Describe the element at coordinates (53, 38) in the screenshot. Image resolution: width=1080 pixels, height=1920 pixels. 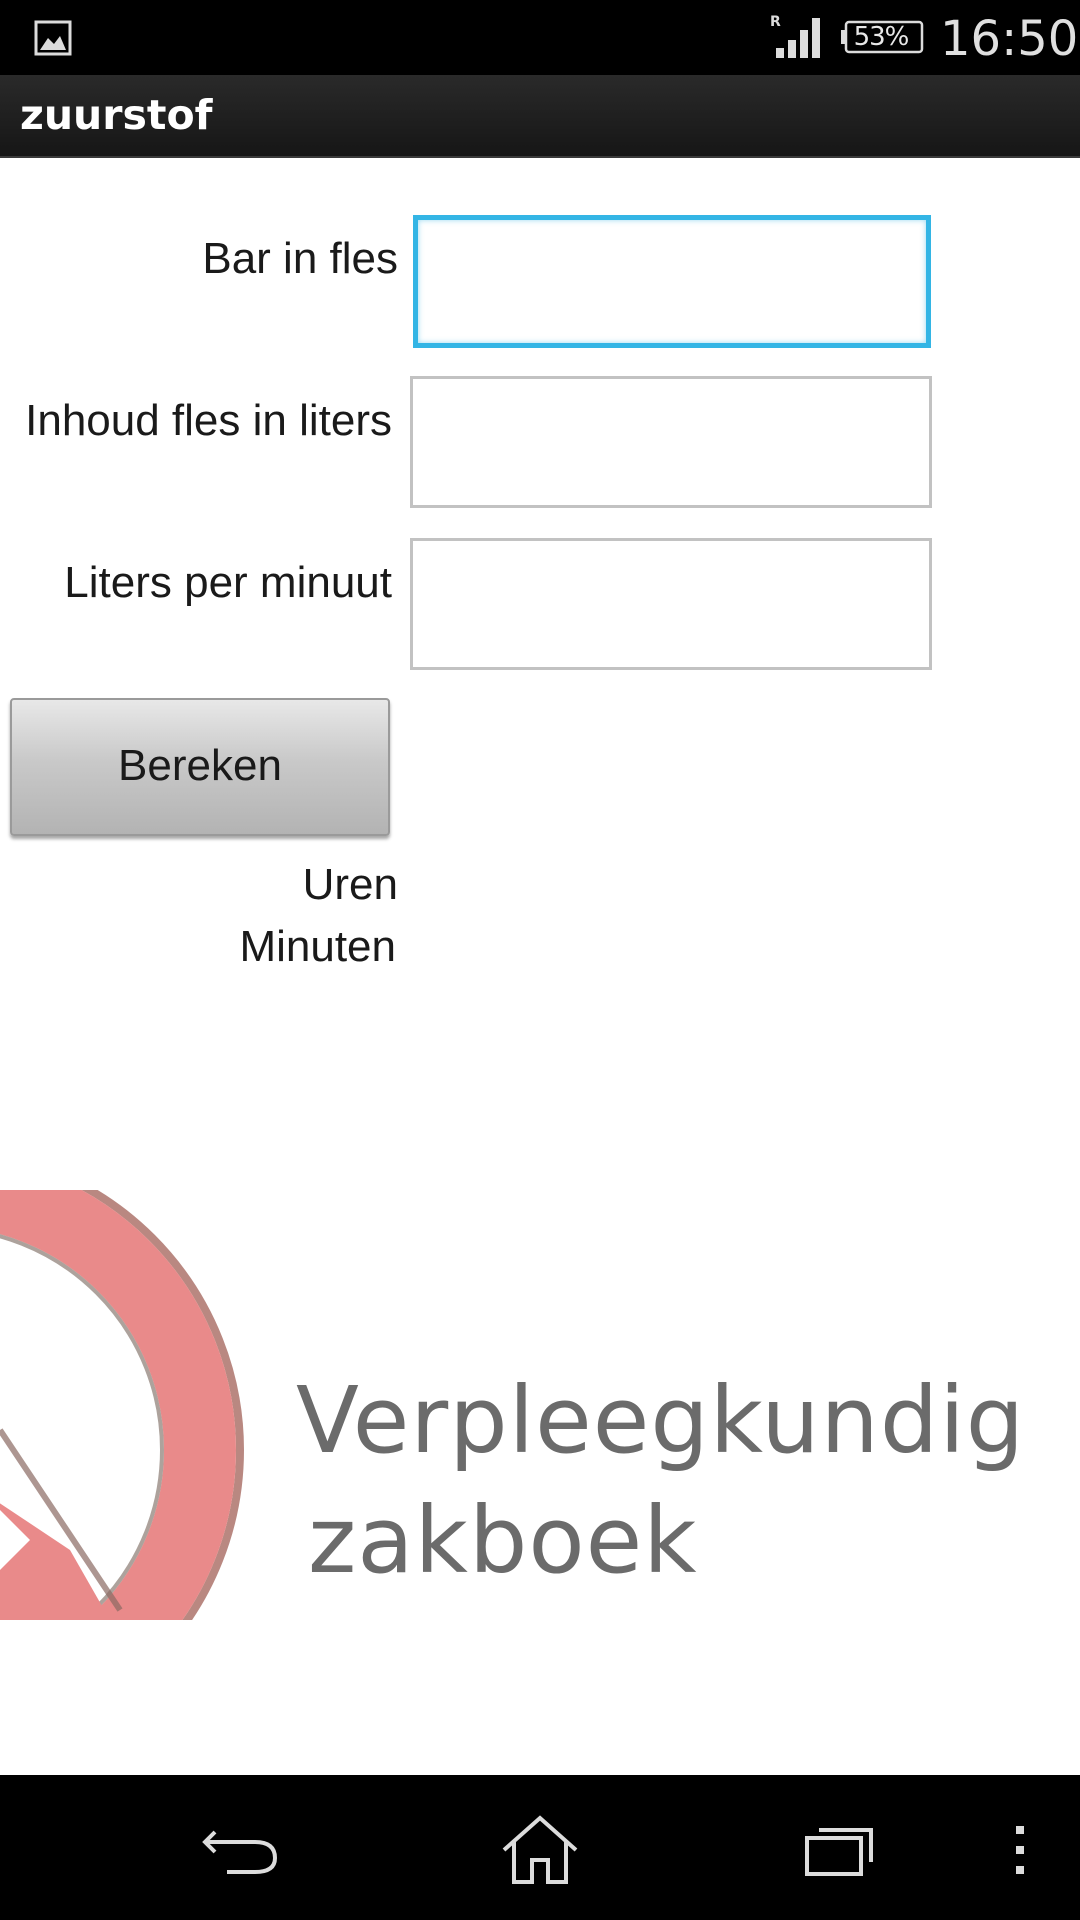
I see `gallery-icon` at that location.